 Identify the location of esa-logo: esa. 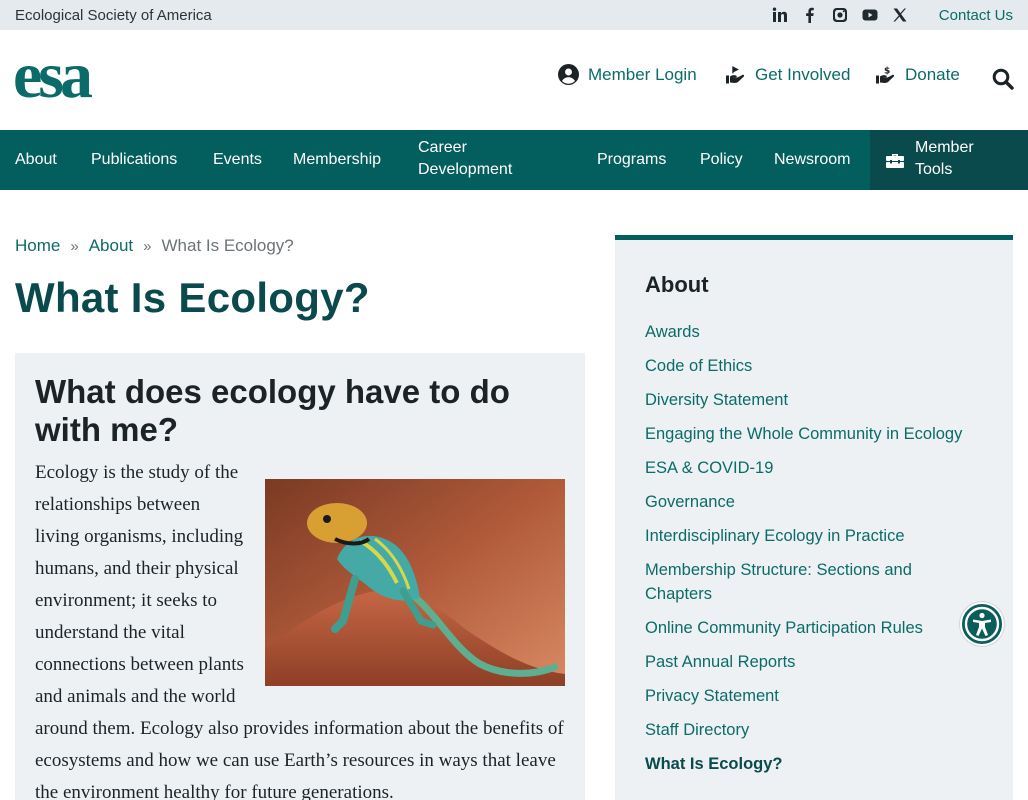
(76, 78).